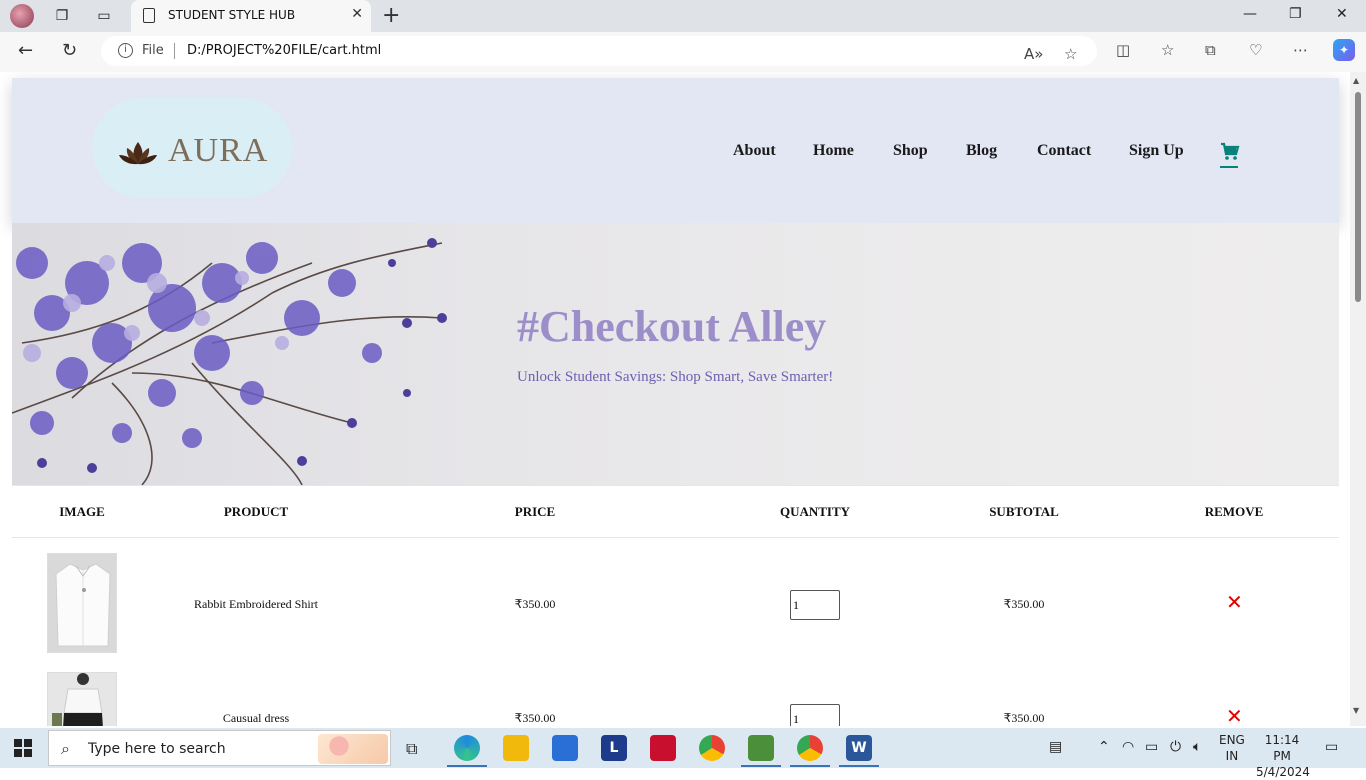 This screenshot has height=780, width=1366. What do you see at coordinates (1232, 748) in the screenshot?
I see `input-language: ENG IN` at bounding box center [1232, 748].